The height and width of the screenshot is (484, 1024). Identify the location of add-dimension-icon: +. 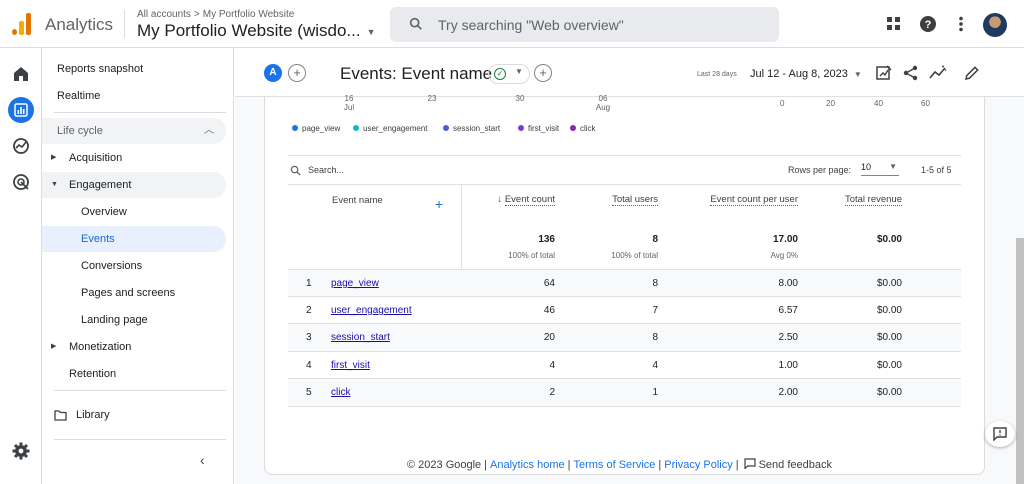
(439, 204).